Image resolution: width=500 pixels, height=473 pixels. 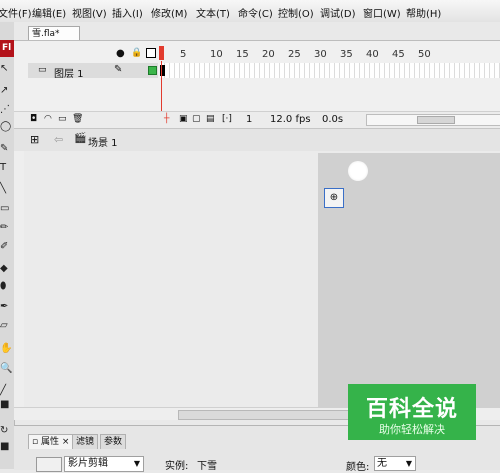 I want to click on menu-file: 文件(F), so click(x=16, y=12).